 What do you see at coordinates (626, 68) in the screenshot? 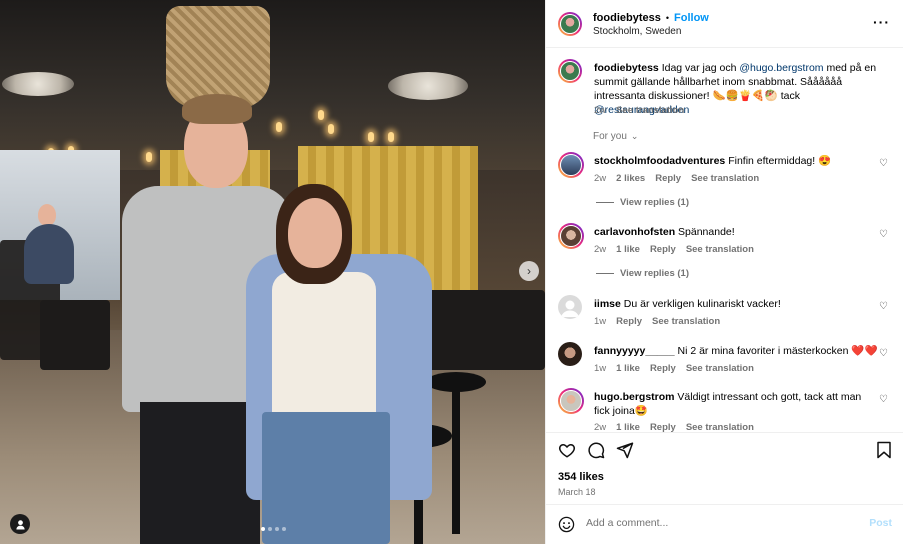
I see `caption-username: foodiebytess` at bounding box center [626, 68].